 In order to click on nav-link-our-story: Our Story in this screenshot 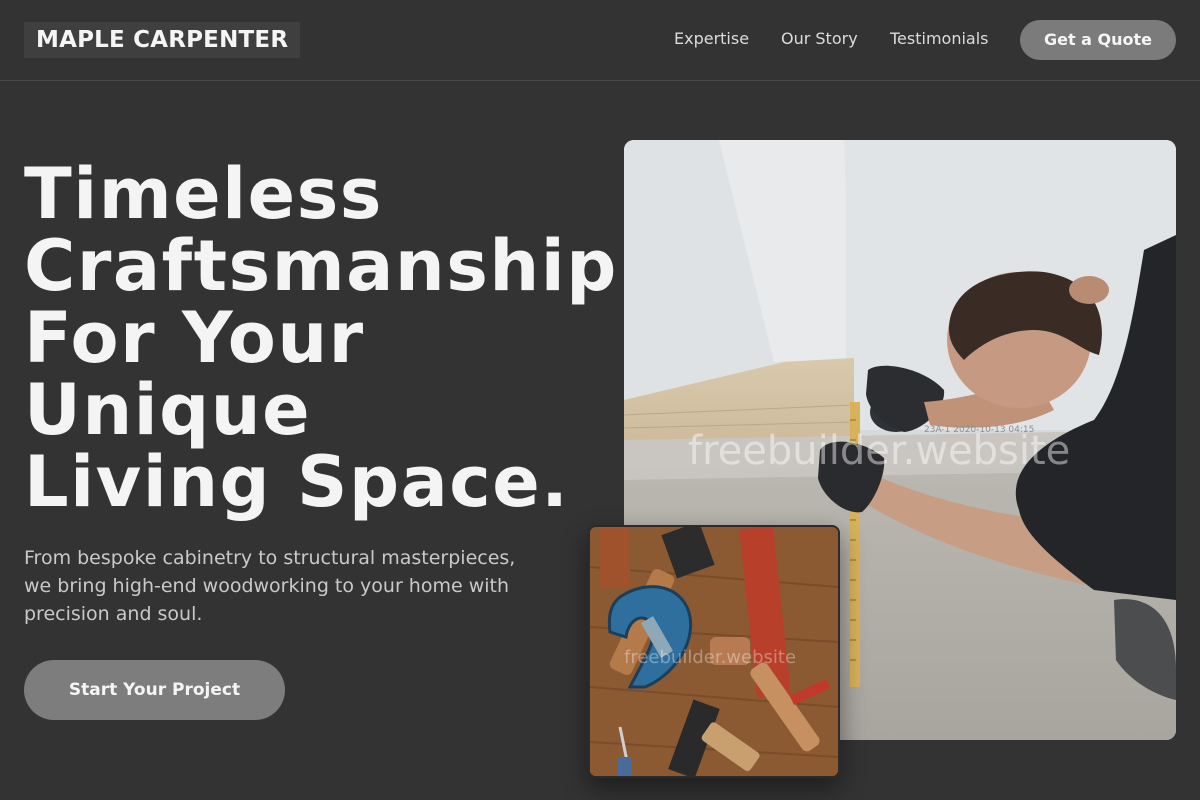, I will do `click(819, 39)`.